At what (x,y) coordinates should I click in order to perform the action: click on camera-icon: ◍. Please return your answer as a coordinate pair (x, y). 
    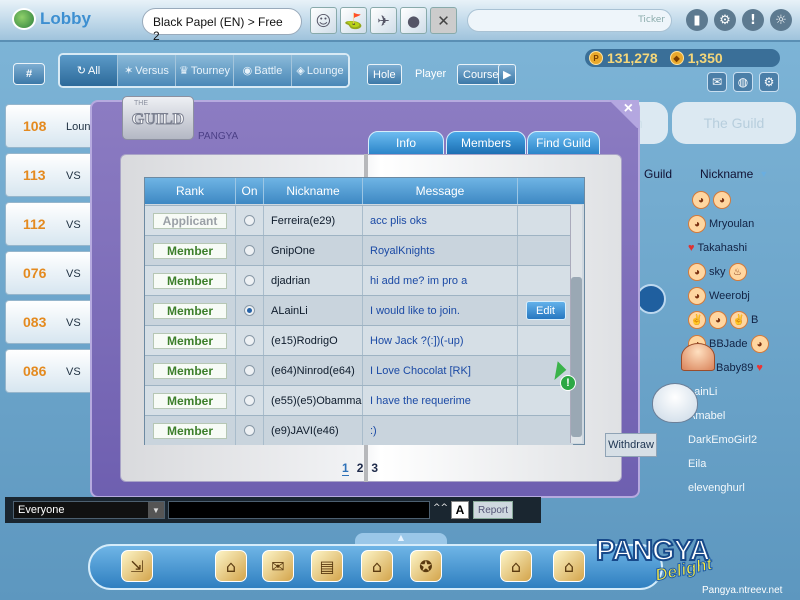
    Looking at the image, I should click on (743, 82).